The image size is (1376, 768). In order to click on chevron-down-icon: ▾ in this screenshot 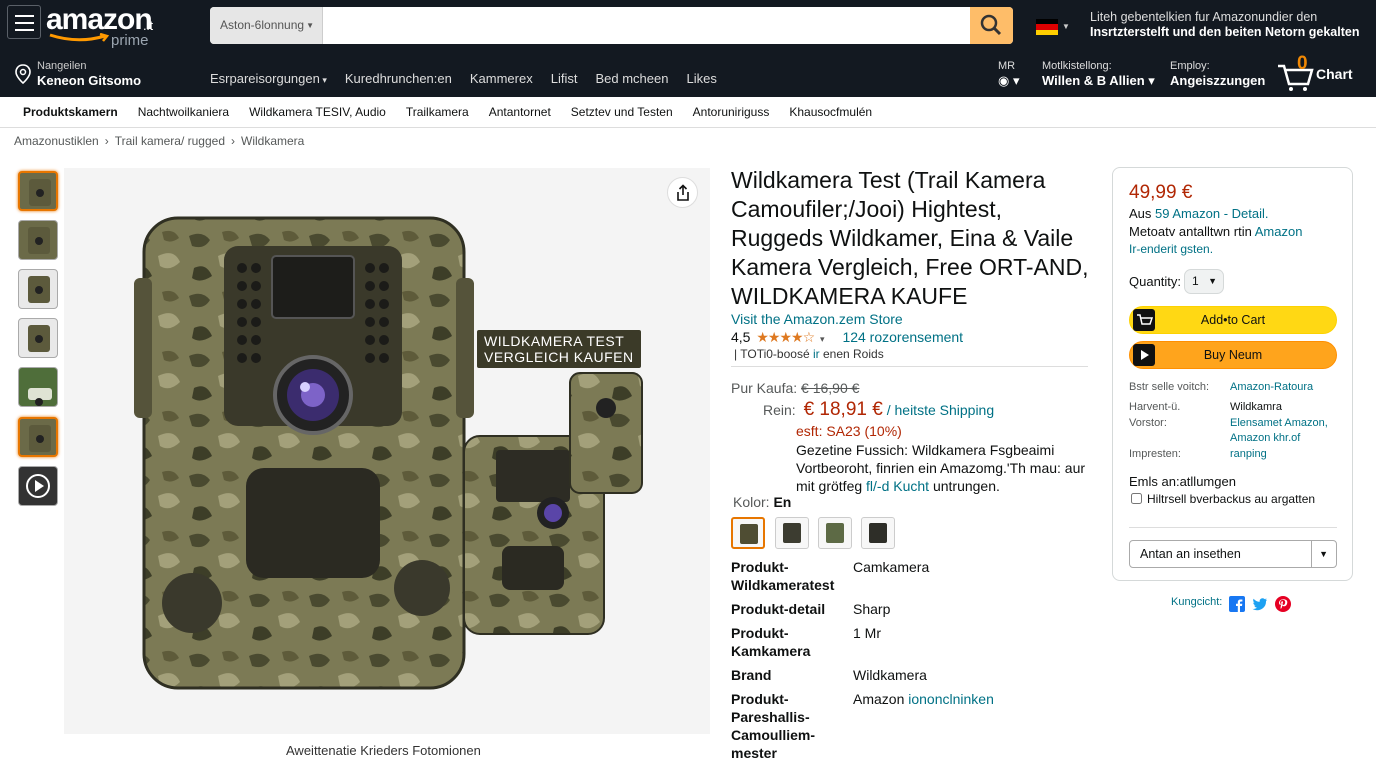, I will do `click(822, 339)`.